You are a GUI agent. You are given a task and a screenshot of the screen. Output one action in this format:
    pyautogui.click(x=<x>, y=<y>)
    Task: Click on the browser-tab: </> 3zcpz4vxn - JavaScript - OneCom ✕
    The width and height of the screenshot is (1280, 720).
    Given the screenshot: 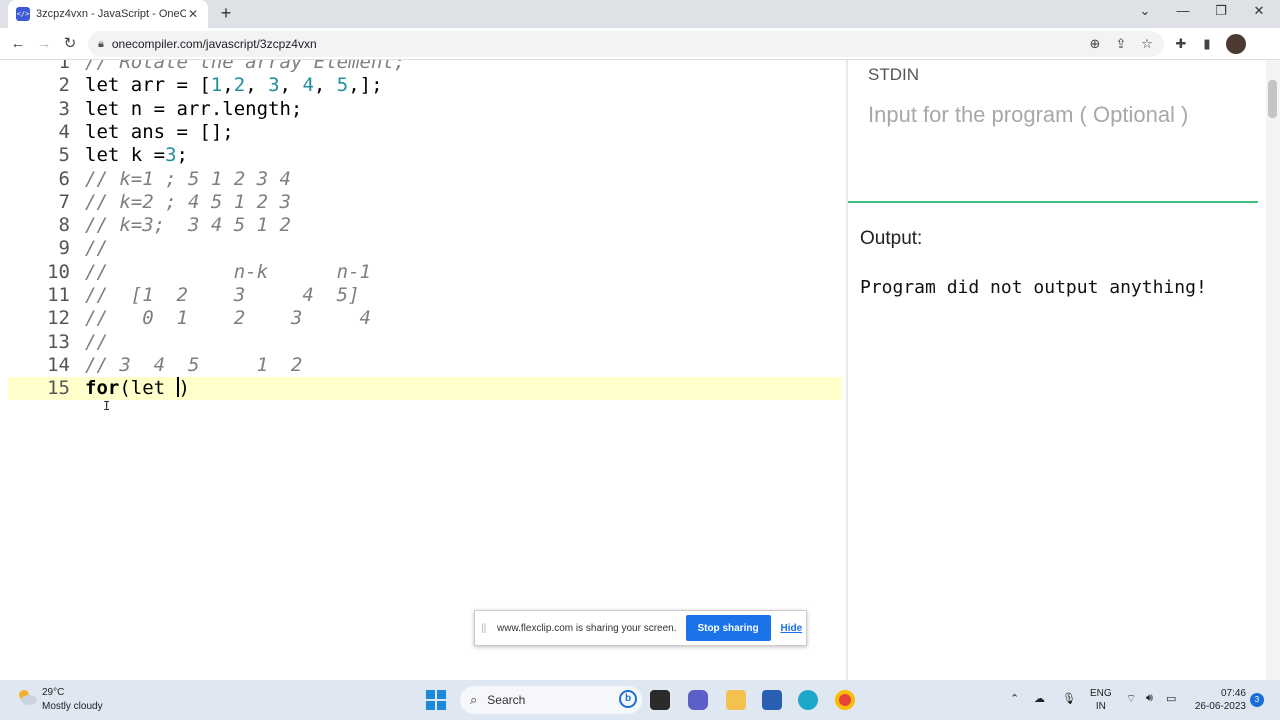 What is the action you would take?
    pyautogui.click(x=108, y=14)
    